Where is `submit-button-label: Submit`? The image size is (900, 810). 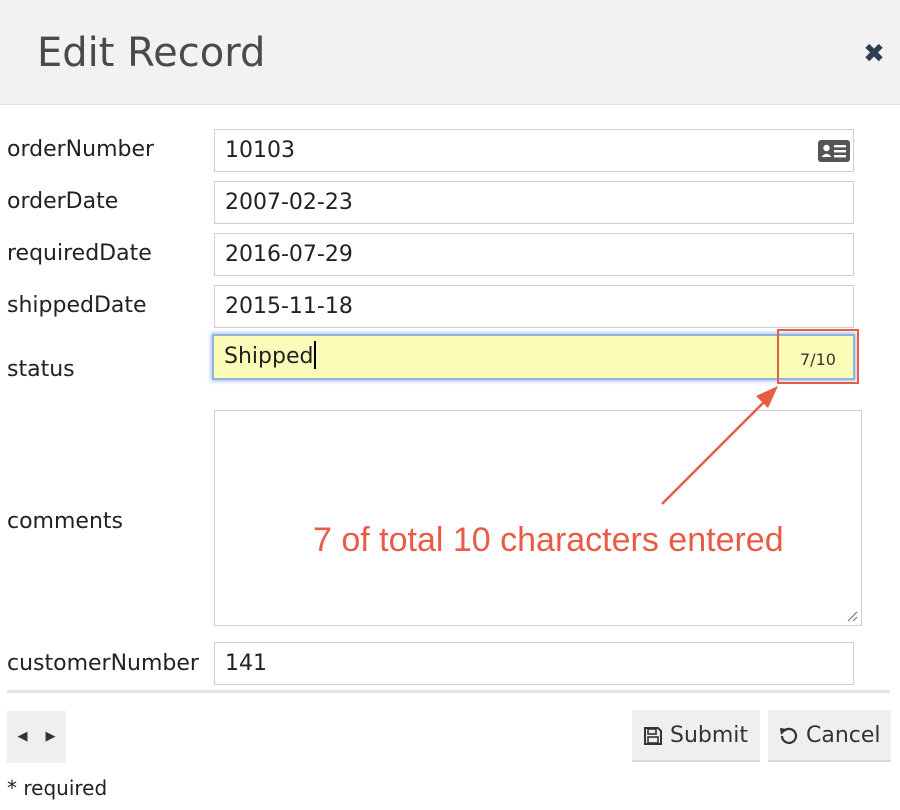 submit-button-label: Submit is located at coordinates (709, 735).